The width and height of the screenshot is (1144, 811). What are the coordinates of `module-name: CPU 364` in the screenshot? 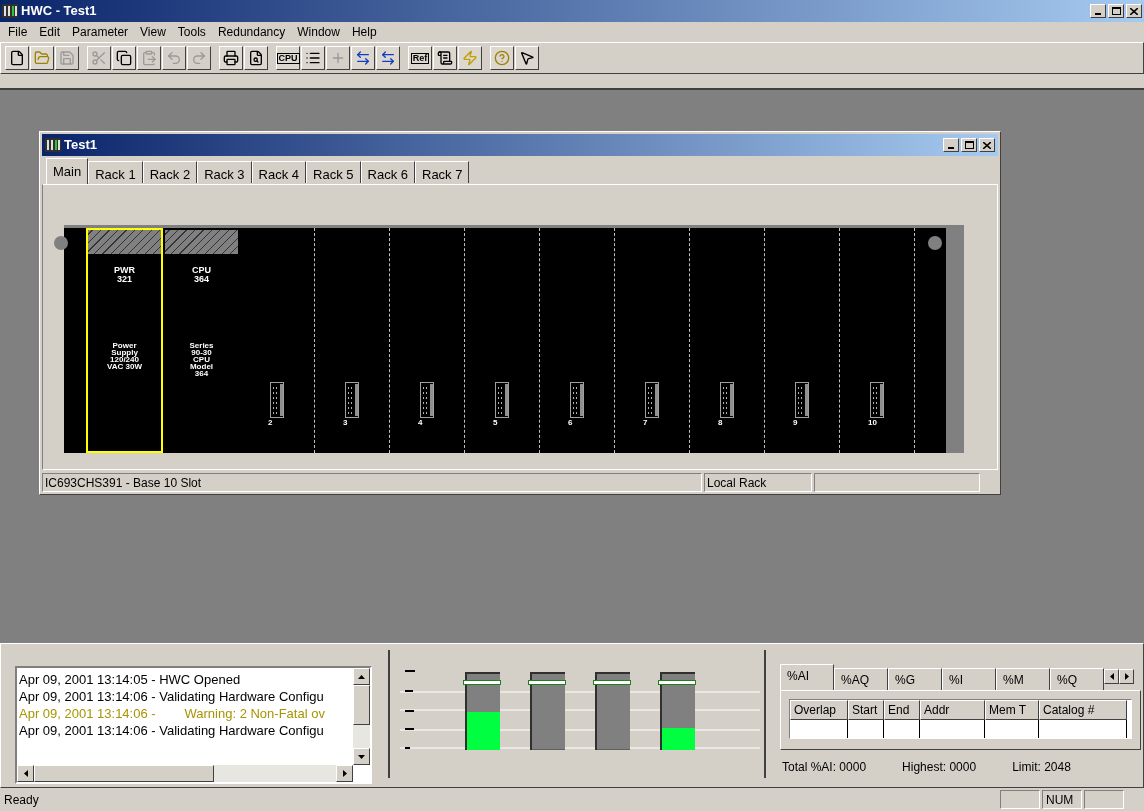 It's located at (201, 275).